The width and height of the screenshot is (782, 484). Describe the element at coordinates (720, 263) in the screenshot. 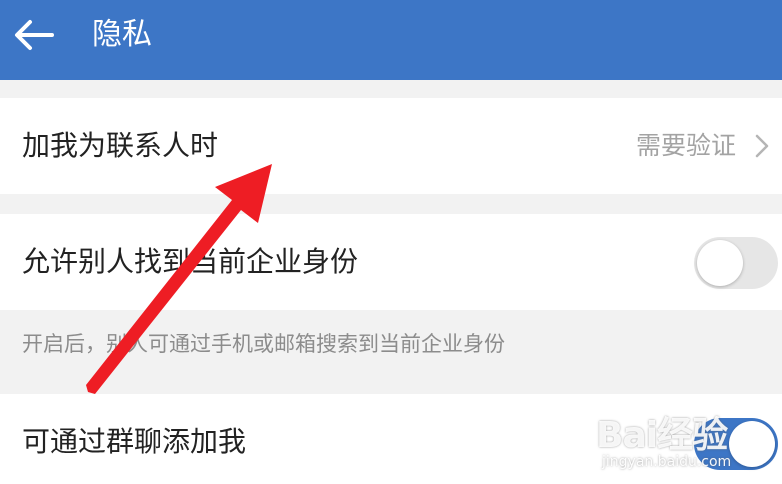

I see `toggle-knob` at that location.